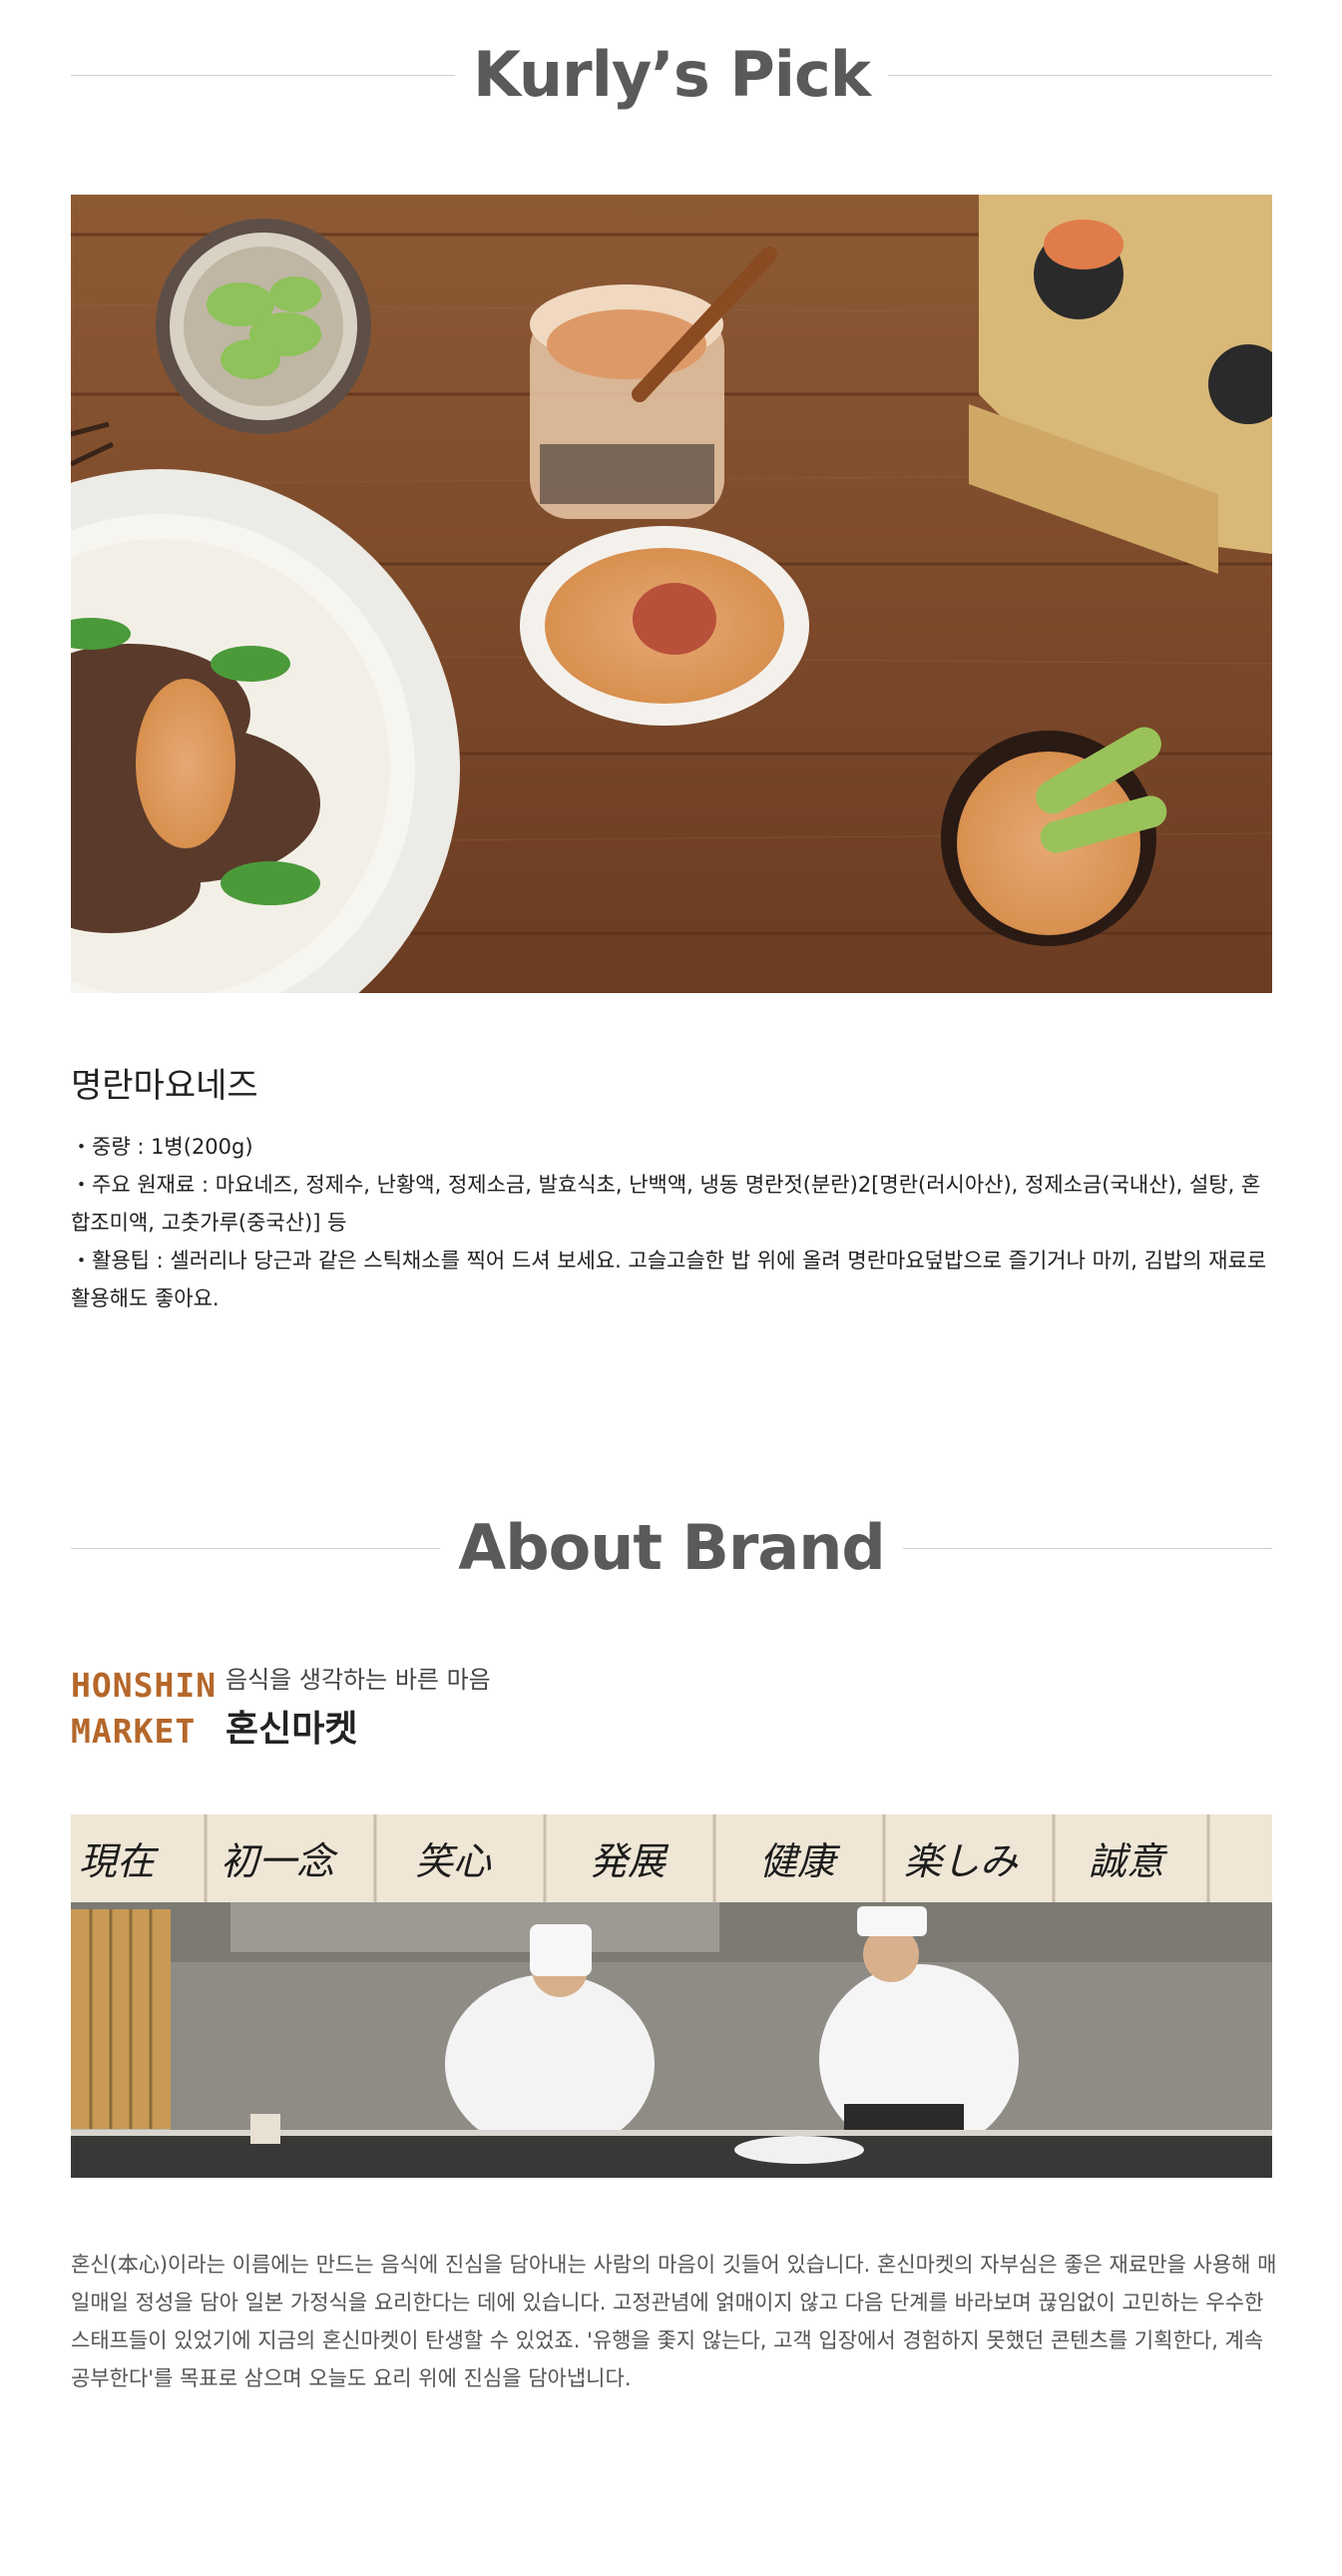 The height and width of the screenshot is (2576, 1342). I want to click on logo-line-2: MARKET, so click(134, 1732).